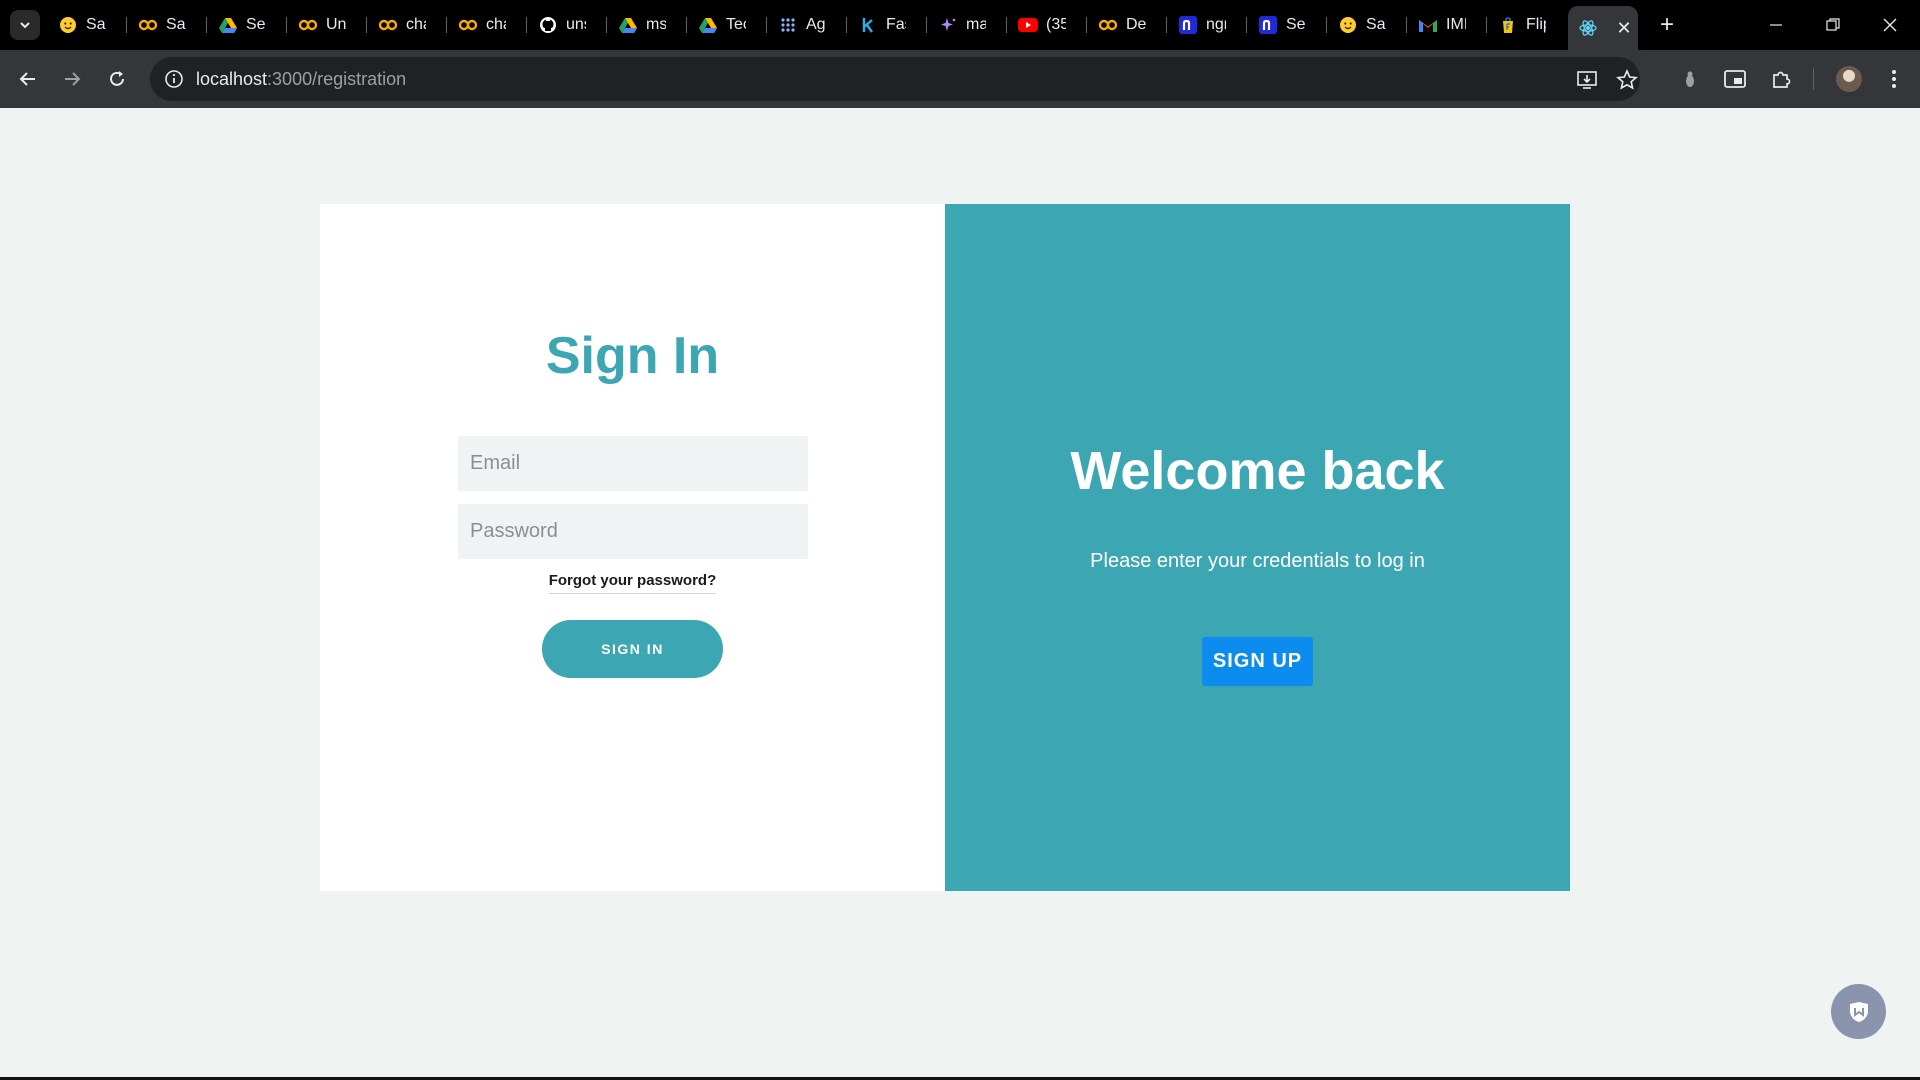 This screenshot has height=1080, width=1920. Describe the element at coordinates (1890, 25) in the screenshot. I see `close-window-icon` at that location.